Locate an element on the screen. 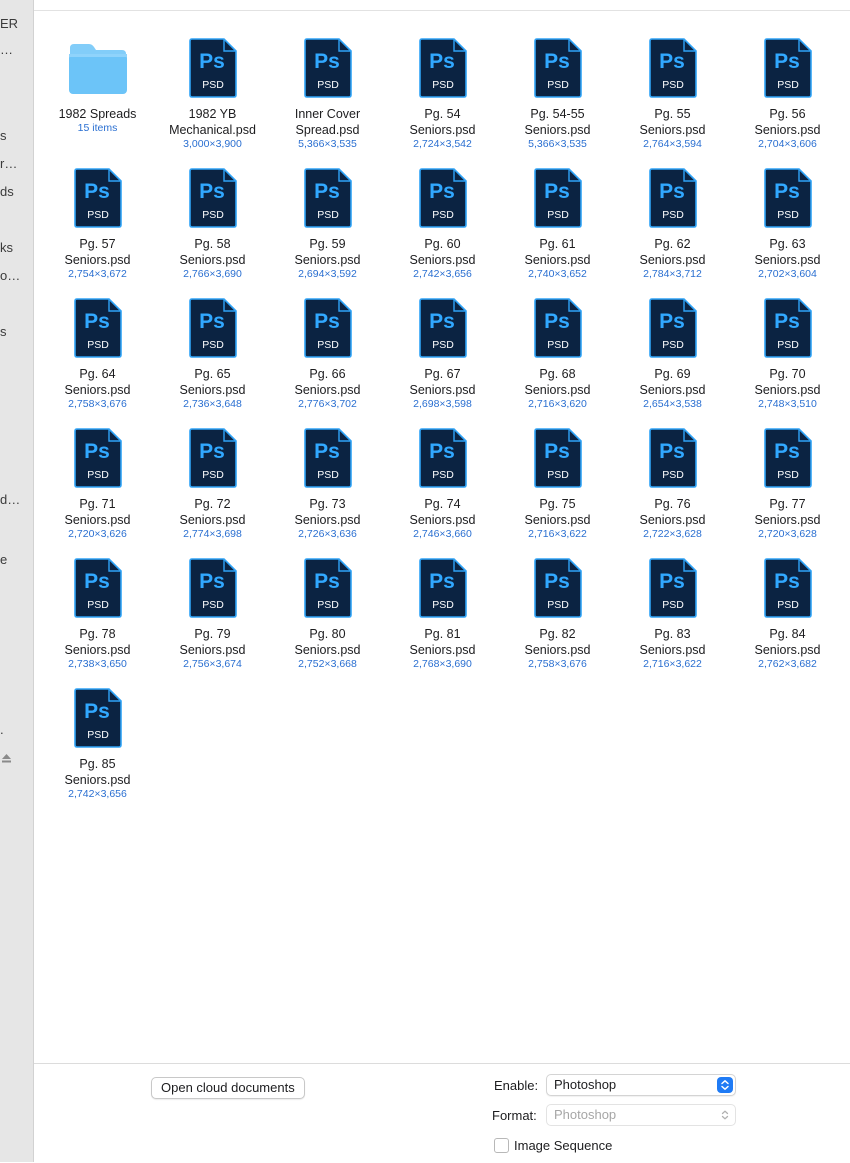 The width and height of the screenshot is (850, 1163). file-name-line: Pg. 73 is located at coordinates (327, 504).